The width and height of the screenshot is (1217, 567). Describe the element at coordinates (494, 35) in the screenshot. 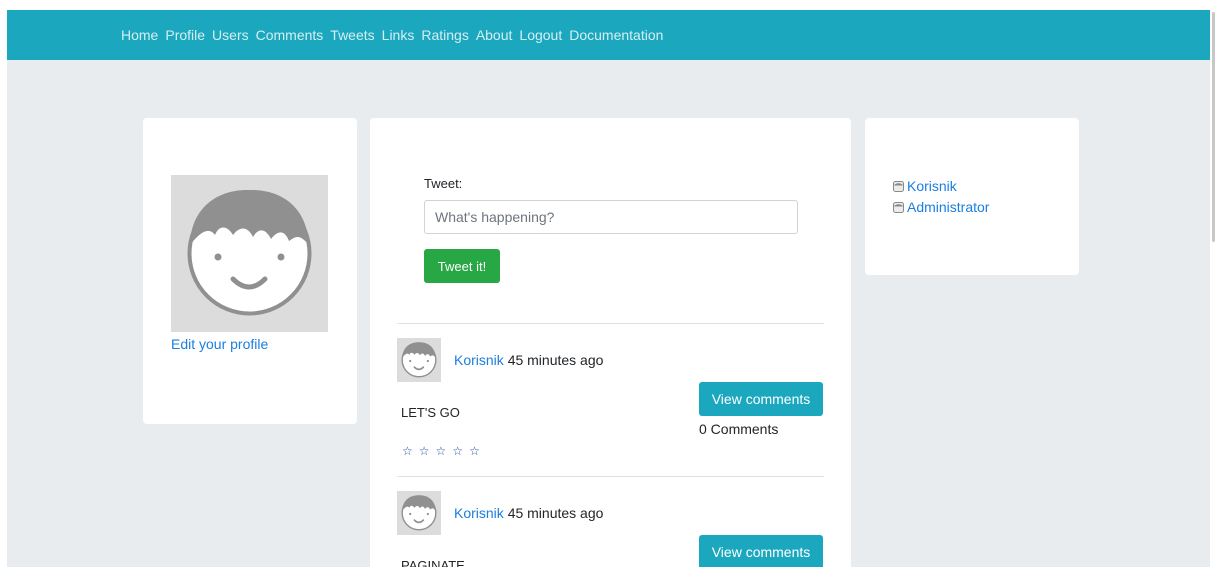

I see `nav-link-about: About` at that location.